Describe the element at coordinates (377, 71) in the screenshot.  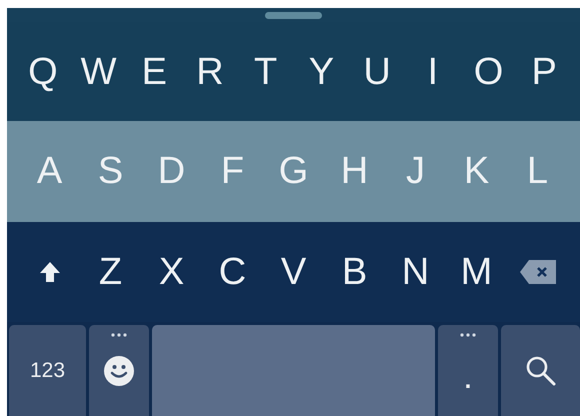
I see `letter-key: U` at that location.